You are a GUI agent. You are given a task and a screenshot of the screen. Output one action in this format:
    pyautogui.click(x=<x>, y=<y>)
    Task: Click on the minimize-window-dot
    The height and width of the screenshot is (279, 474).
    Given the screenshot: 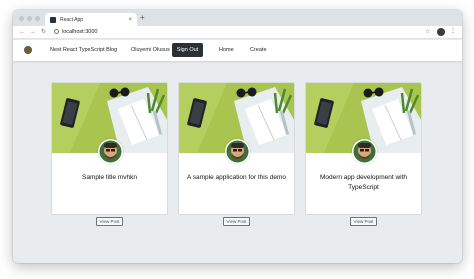 What is the action you would take?
    pyautogui.click(x=29, y=18)
    